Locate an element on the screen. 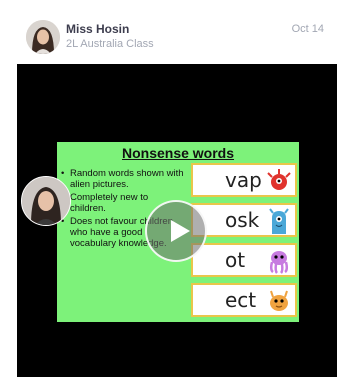 The image size is (344, 378). post-date: Oct 14 is located at coordinates (307, 29).